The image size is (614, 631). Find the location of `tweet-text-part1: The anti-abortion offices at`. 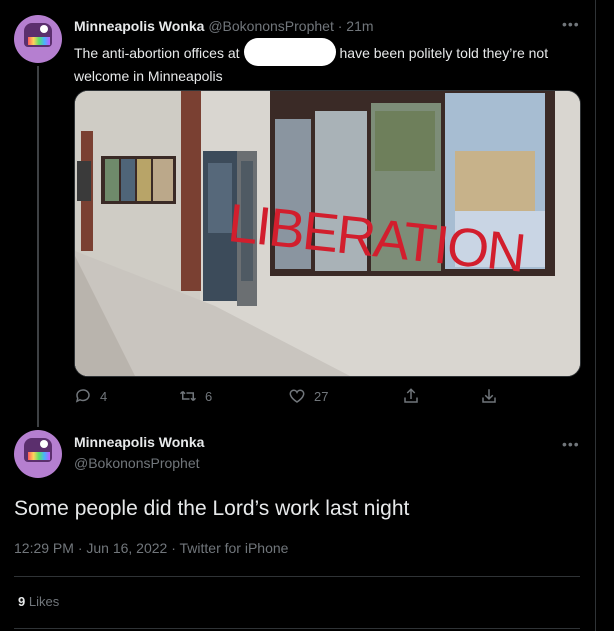

tweet-text-part1: The anti-abortion offices at is located at coordinates (157, 53).